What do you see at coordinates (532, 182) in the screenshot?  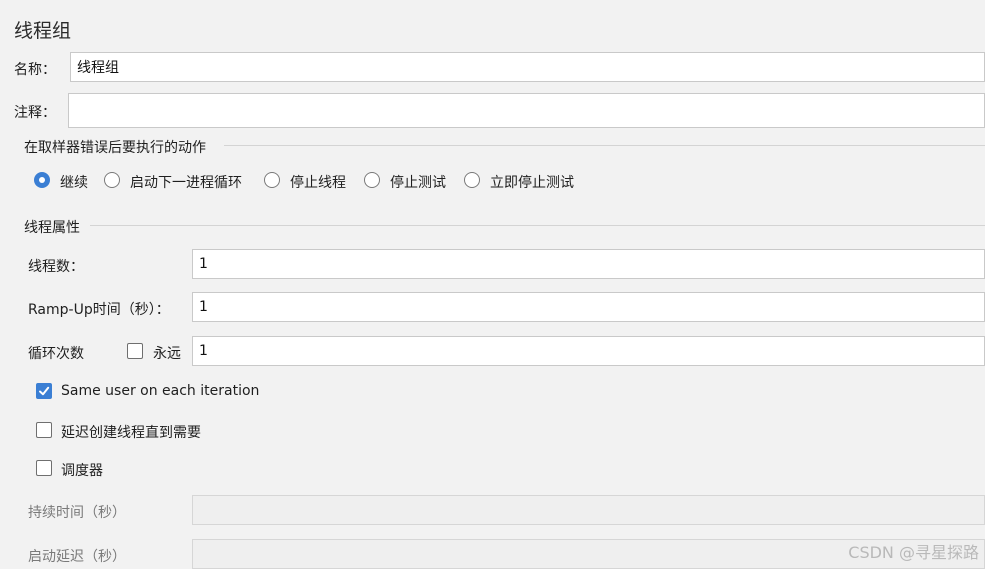 I see `radio-stop-test-now-label: 立即停止测试` at bounding box center [532, 182].